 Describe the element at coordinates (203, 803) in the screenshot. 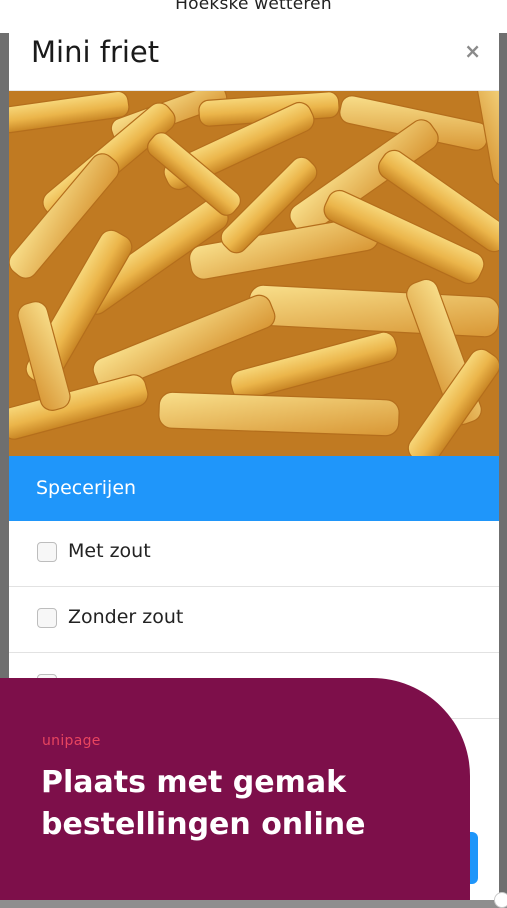

I see `promo-text: Plaats met gemak bestellingen online` at that location.